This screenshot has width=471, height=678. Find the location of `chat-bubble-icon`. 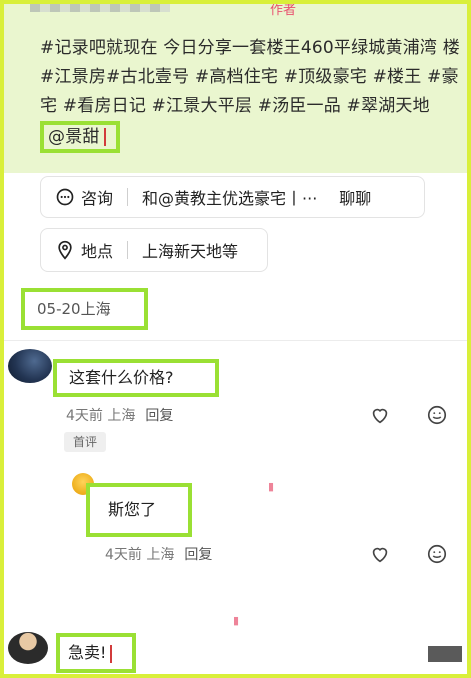

chat-bubble-icon is located at coordinates (65, 197).